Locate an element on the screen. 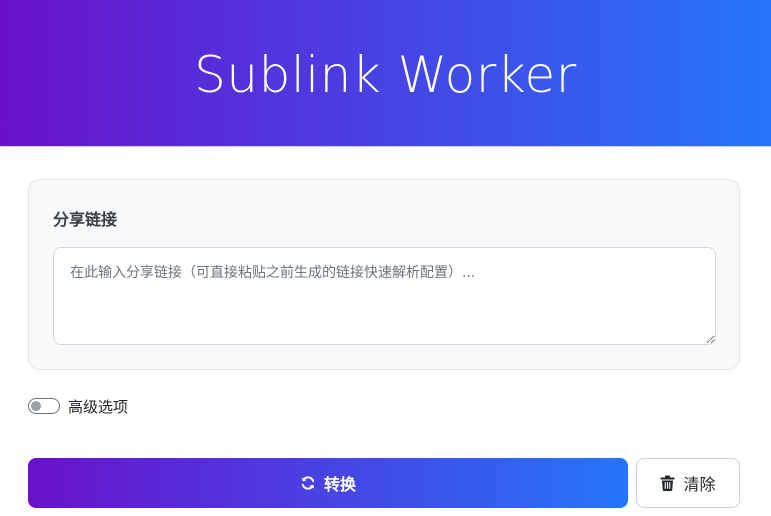  sync-icon is located at coordinates (308, 483).